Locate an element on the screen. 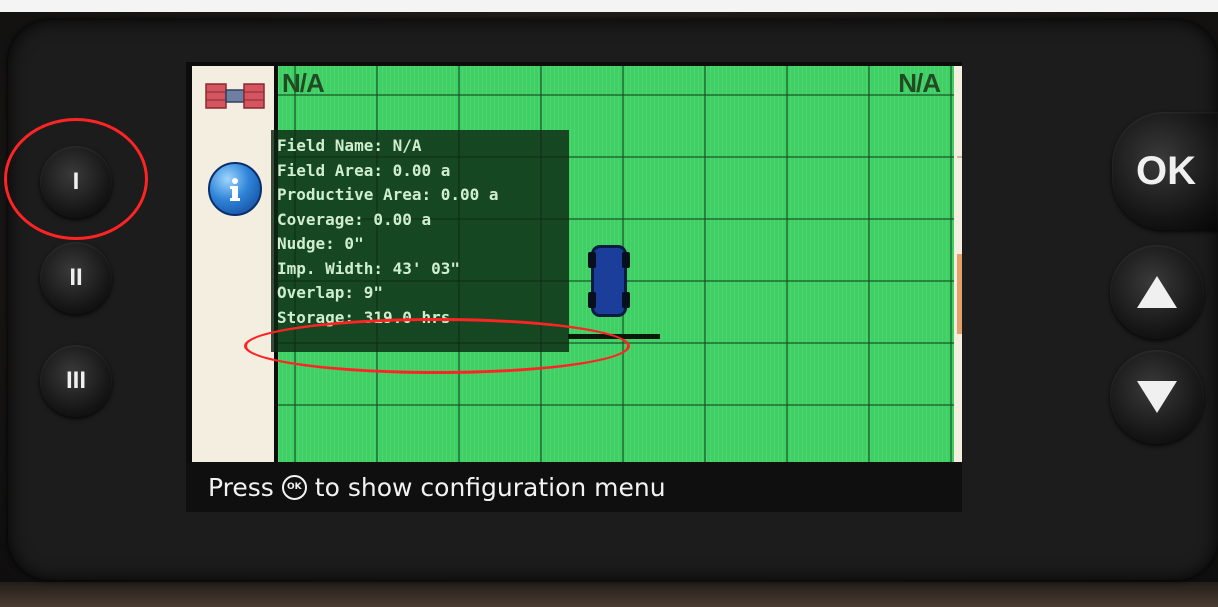 The width and height of the screenshot is (1218, 607). mode-button-iii-label: III is located at coordinates (75, 380).